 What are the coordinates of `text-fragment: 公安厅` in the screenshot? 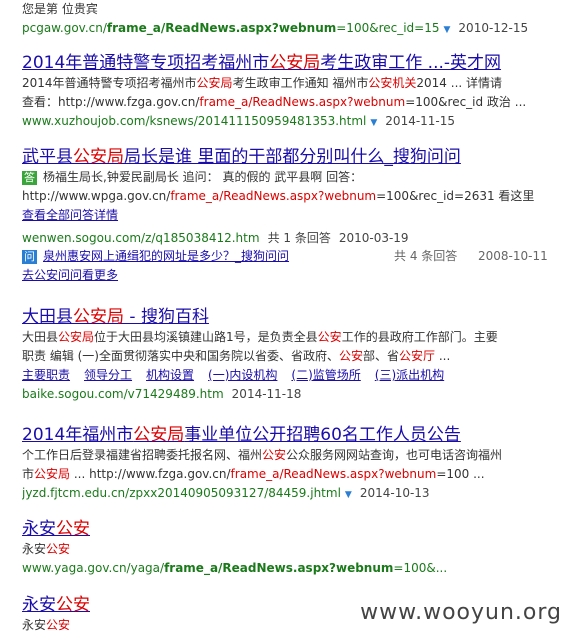 It's located at (417, 356).